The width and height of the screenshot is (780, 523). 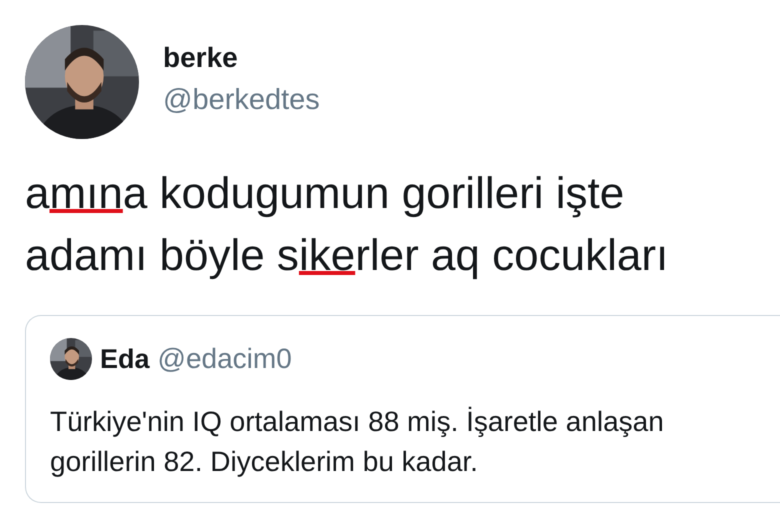 What do you see at coordinates (125, 359) in the screenshot?
I see `quote-author-name: Eda` at bounding box center [125, 359].